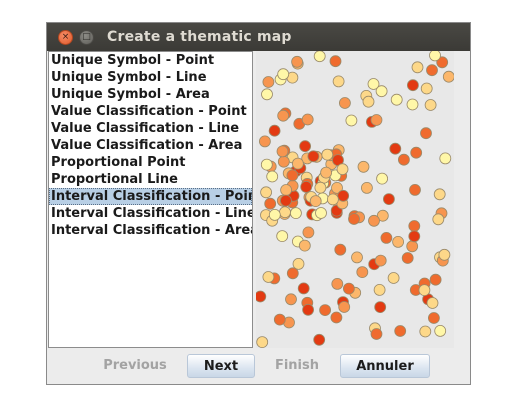 Image resolution: width=522 pixels, height=413 pixels. I want to click on list-item: Interval Classification - Line, so click(150, 213).